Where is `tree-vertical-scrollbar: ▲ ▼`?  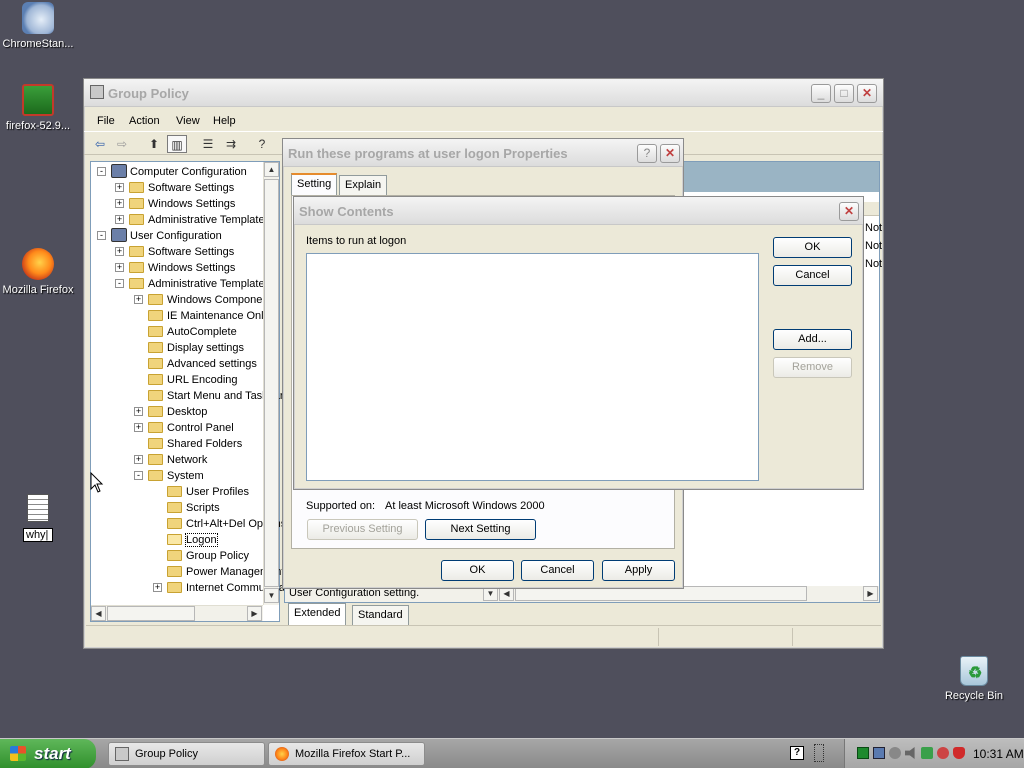
tree-vertical-scrollbar: ▲ ▼ is located at coordinates (271, 383).